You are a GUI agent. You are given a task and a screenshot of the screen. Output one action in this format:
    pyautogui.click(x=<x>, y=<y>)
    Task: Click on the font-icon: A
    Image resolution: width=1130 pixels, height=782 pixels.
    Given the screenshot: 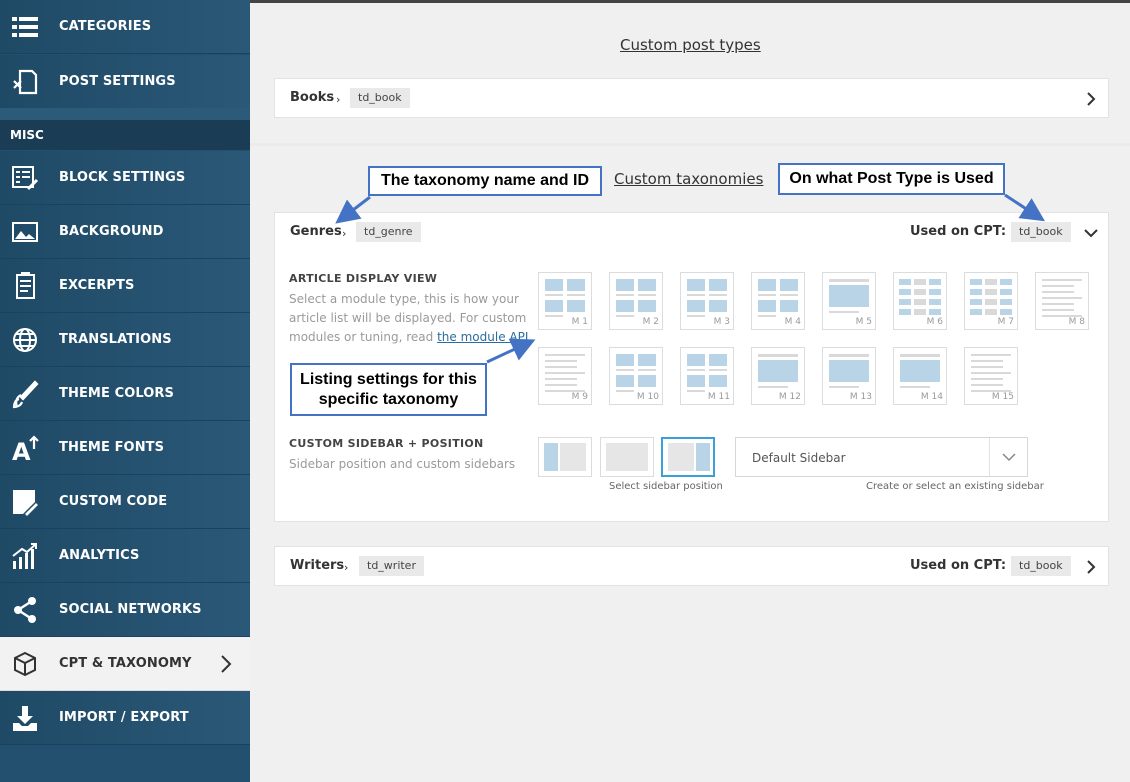 What is the action you would take?
    pyautogui.click(x=25, y=449)
    